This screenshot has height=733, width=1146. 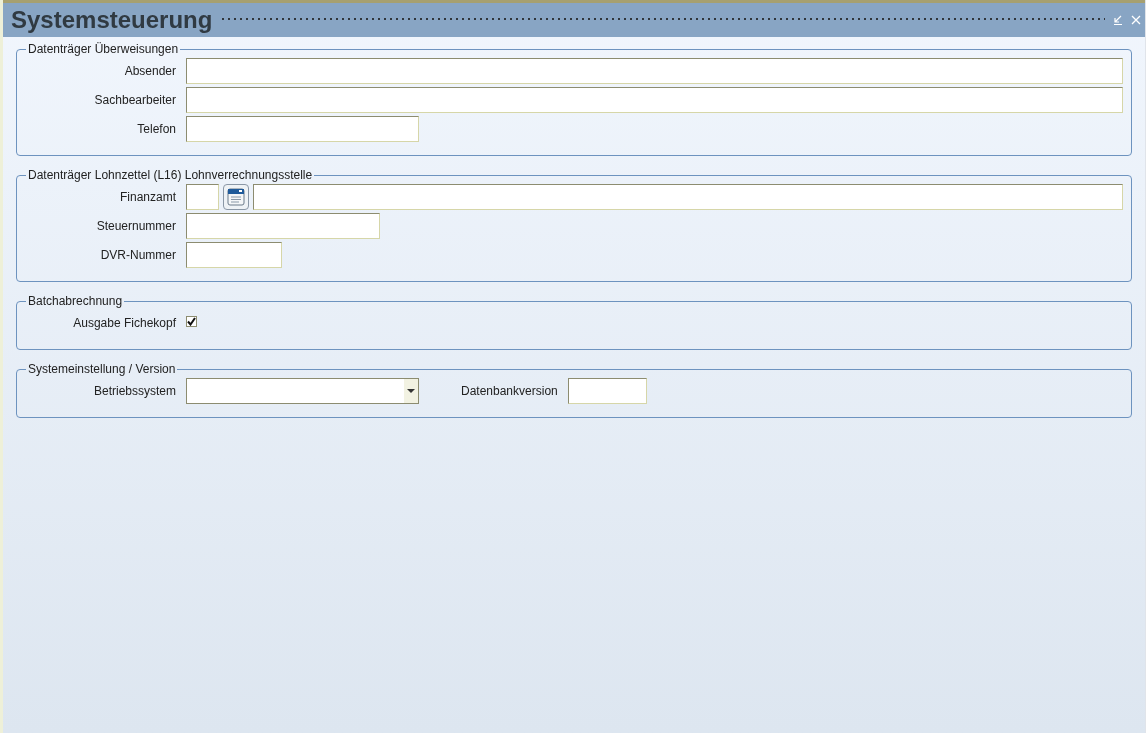 What do you see at coordinates (302, 391) in the screenshot?
I see `dropdown-field` at bounding box center [302, 391].